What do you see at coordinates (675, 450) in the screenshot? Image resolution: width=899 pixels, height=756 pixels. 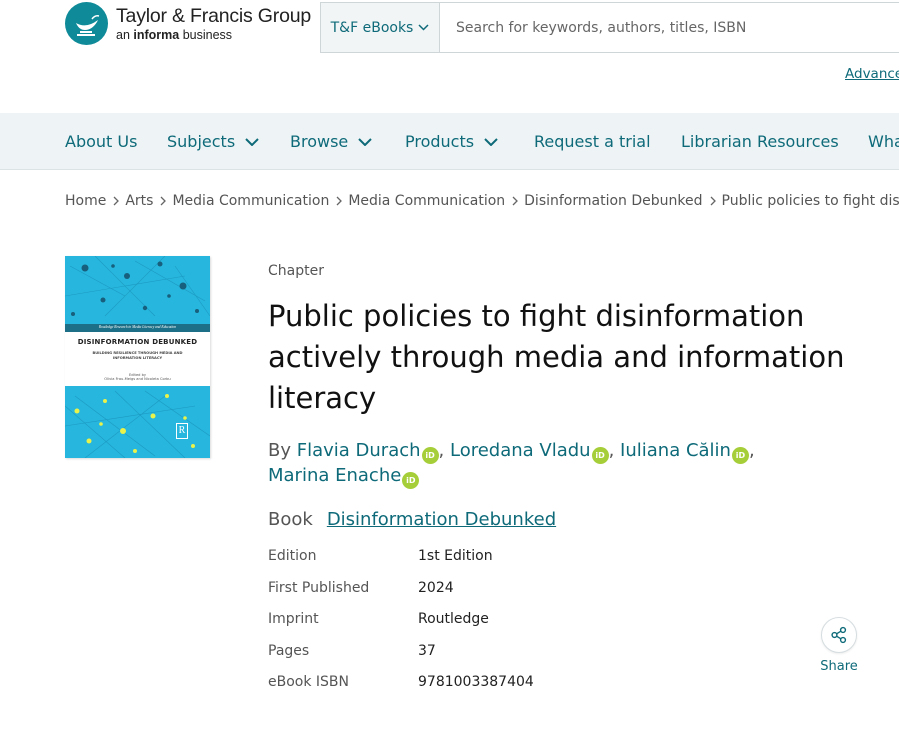 I see `author-link: Iuliana Călin` at bounding box center [675, 450].